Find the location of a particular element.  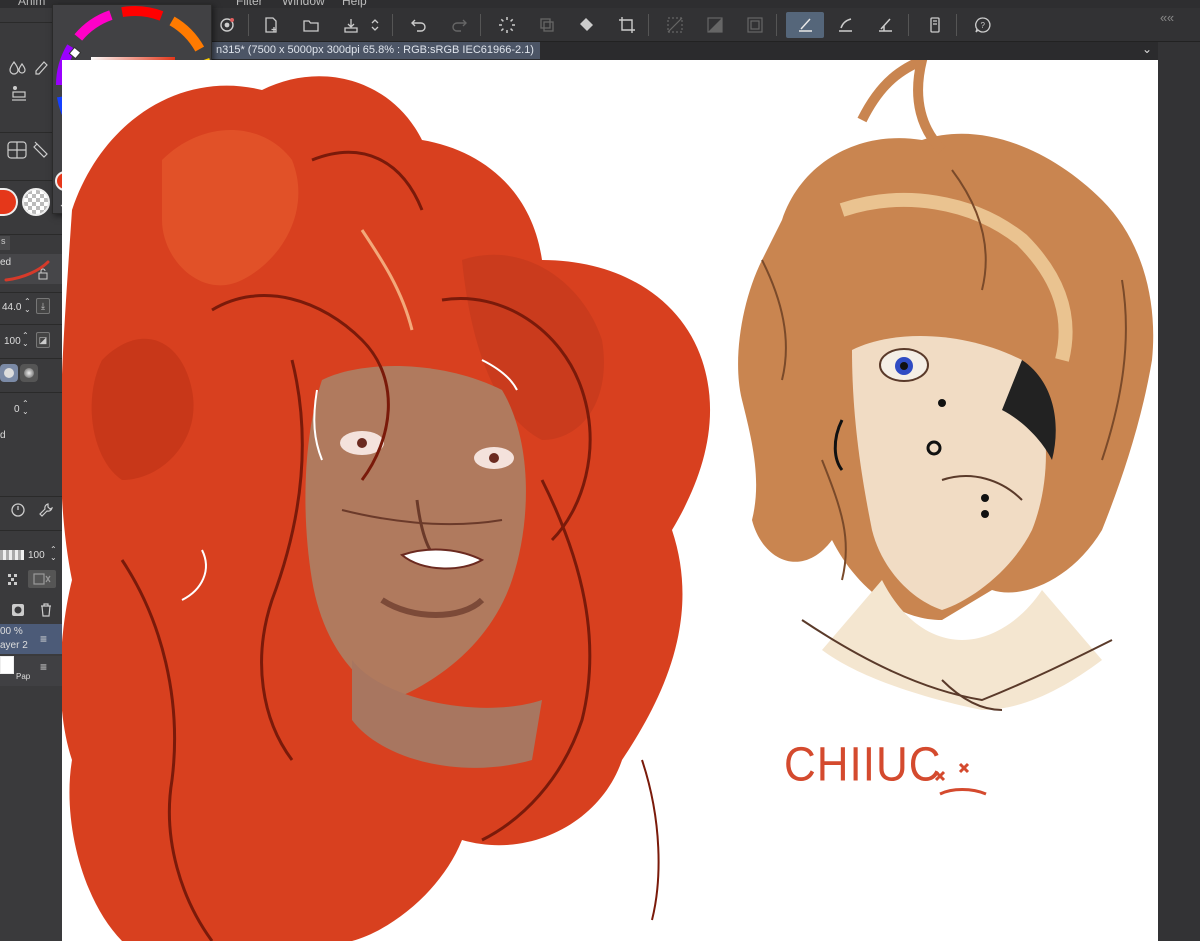

stabilization-value: 0 is located at coordinates (17, 409).